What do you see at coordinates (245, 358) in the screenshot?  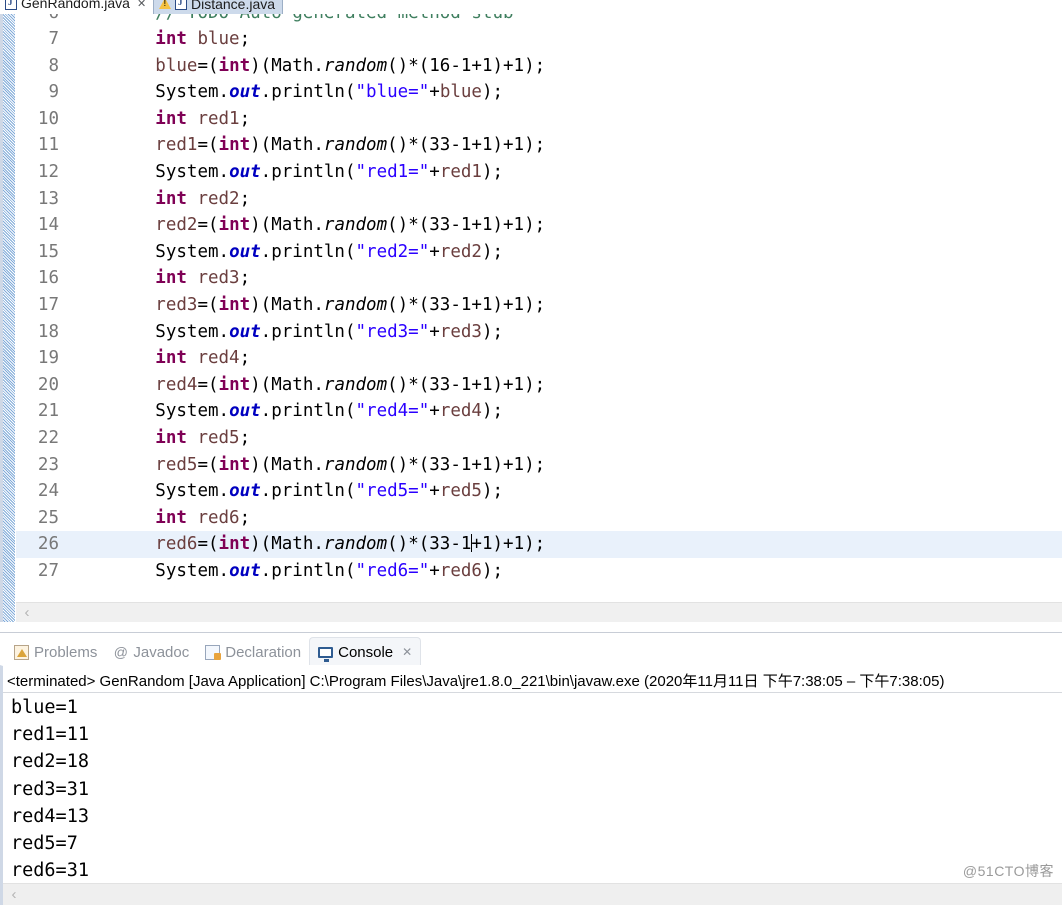 I see `code-token: ;` at bounding box center [245, 358].